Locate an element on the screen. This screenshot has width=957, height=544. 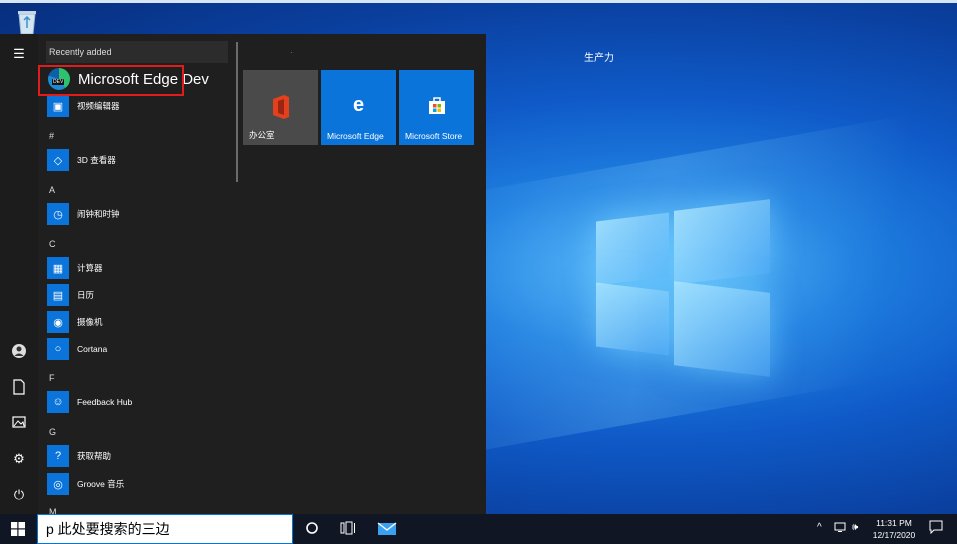
user-account-icon is located at coordinates (19, 351).